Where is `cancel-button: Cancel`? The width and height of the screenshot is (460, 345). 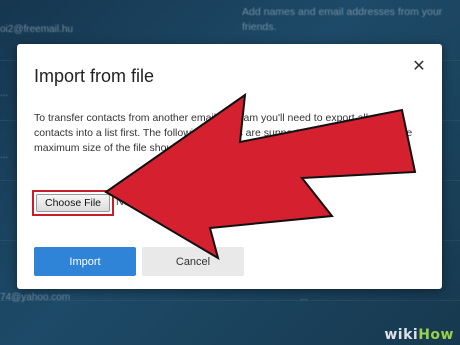 cancel-button: Cancel is located at coordinates (193, 261).